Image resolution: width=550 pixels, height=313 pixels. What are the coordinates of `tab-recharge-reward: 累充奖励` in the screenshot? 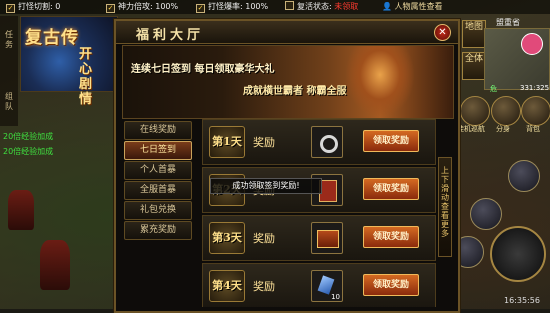 It's located at (158, 230).